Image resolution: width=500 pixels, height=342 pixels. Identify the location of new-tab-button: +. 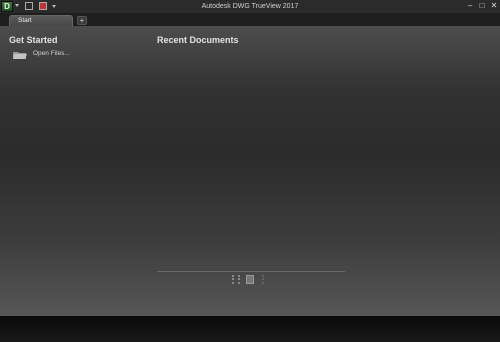
(82, 20).